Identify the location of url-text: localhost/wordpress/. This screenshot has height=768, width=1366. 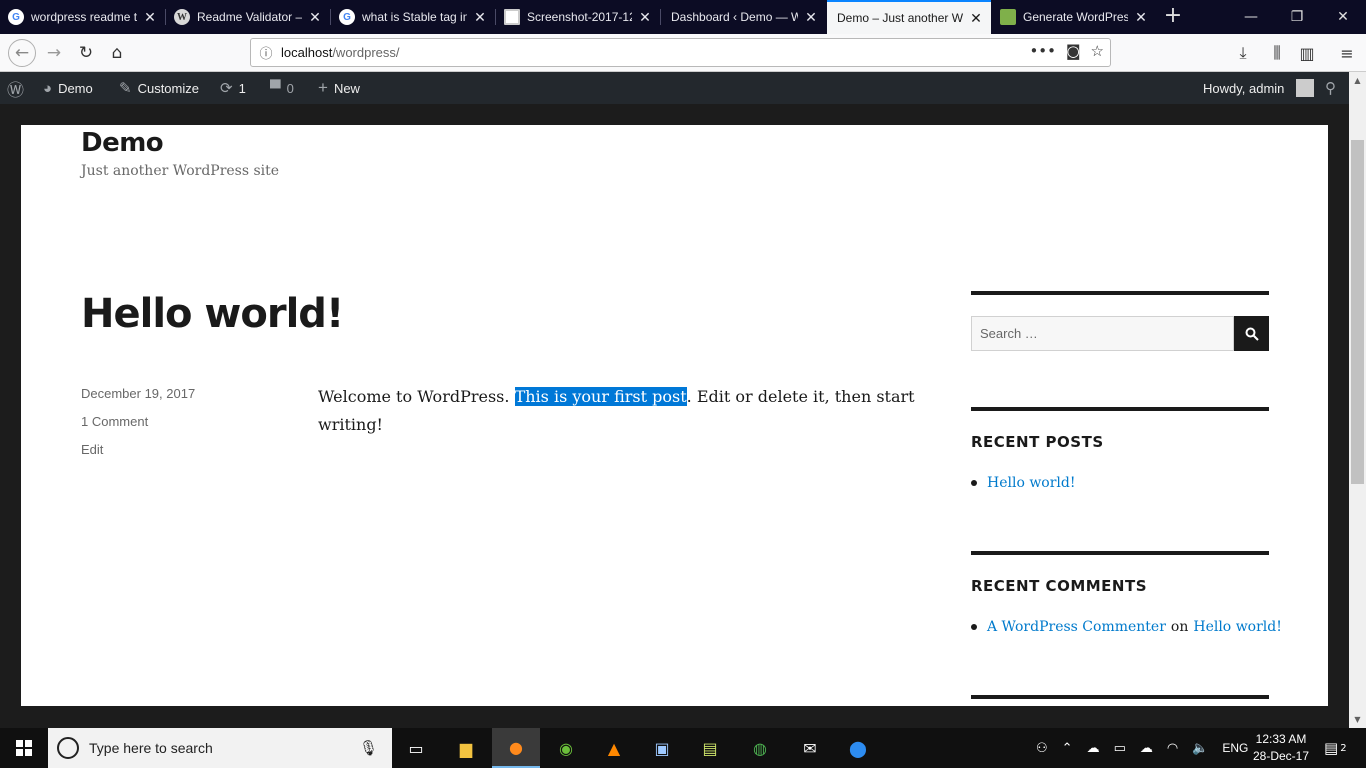
(340, 52).